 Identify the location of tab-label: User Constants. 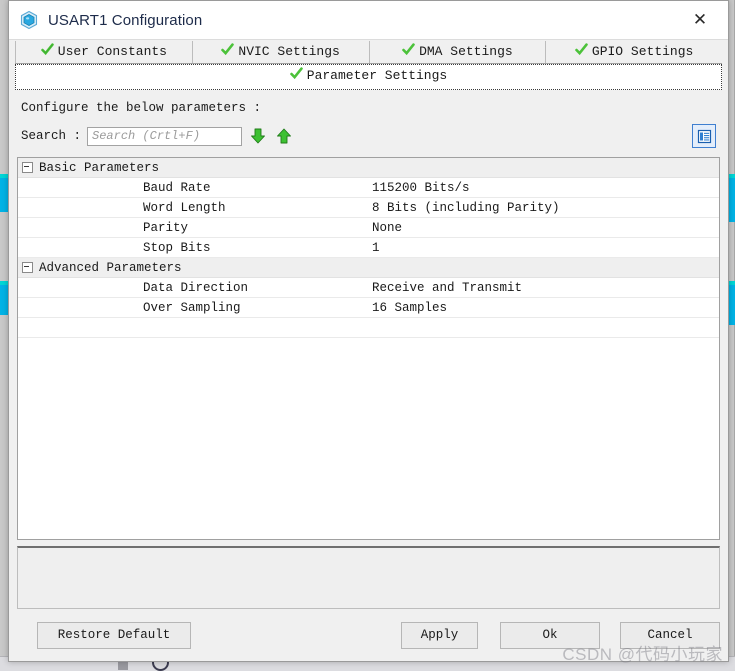
(112, 51).